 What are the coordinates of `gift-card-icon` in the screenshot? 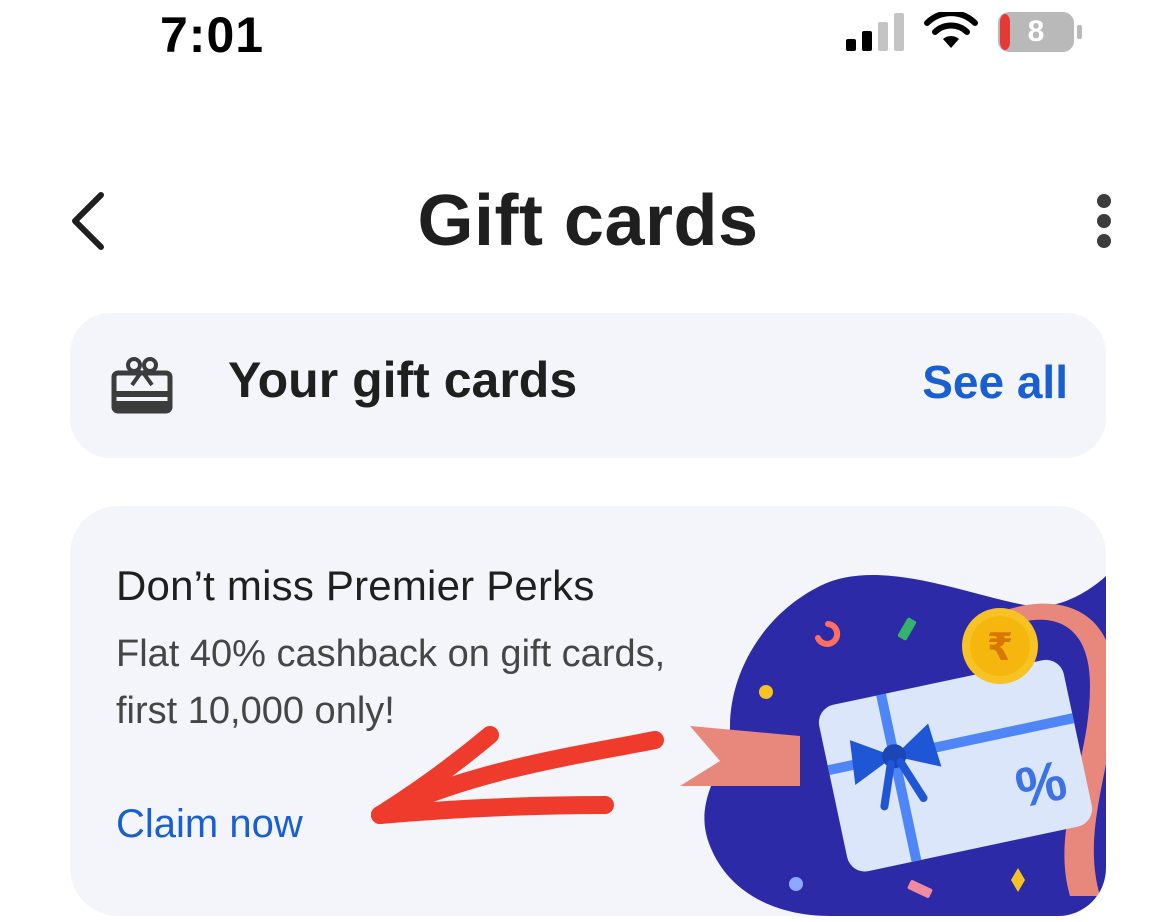 It's located at (142, 385).